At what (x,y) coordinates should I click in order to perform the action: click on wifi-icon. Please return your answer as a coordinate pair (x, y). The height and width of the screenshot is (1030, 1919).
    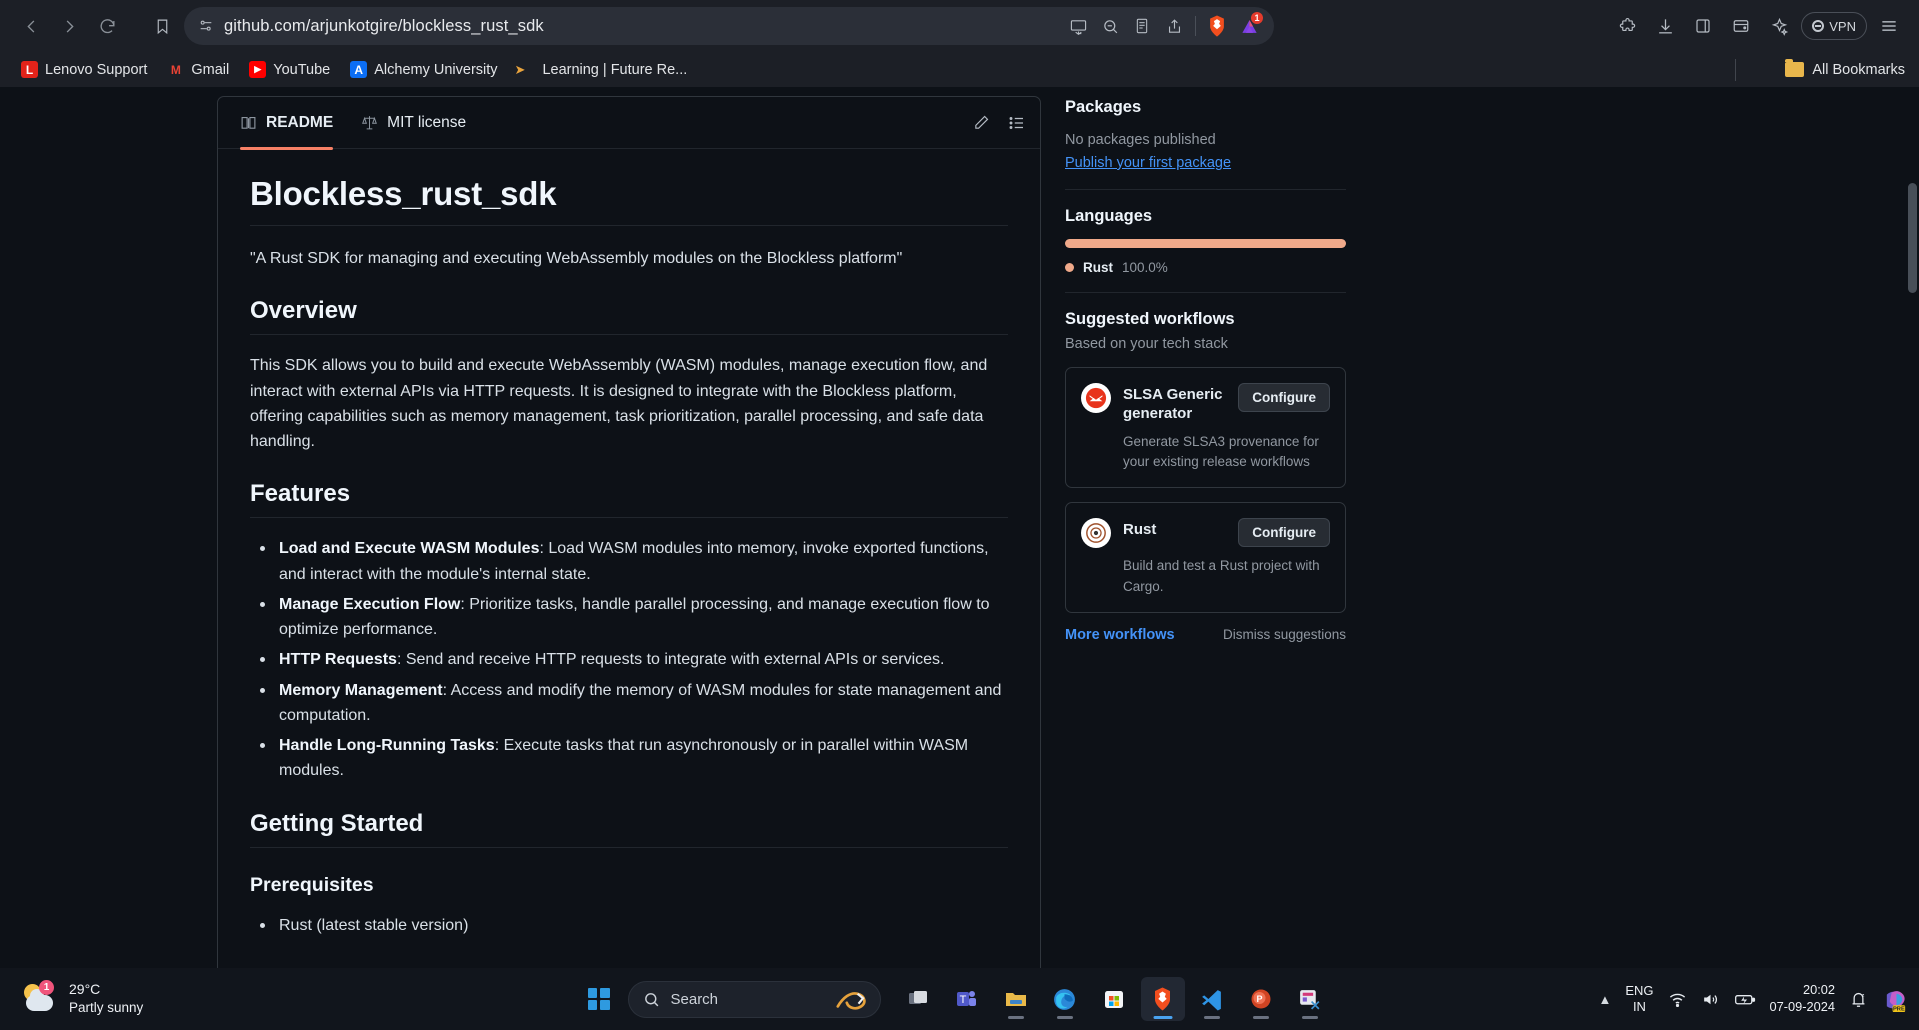
    Looking at the image, I should click on (1677, 999).